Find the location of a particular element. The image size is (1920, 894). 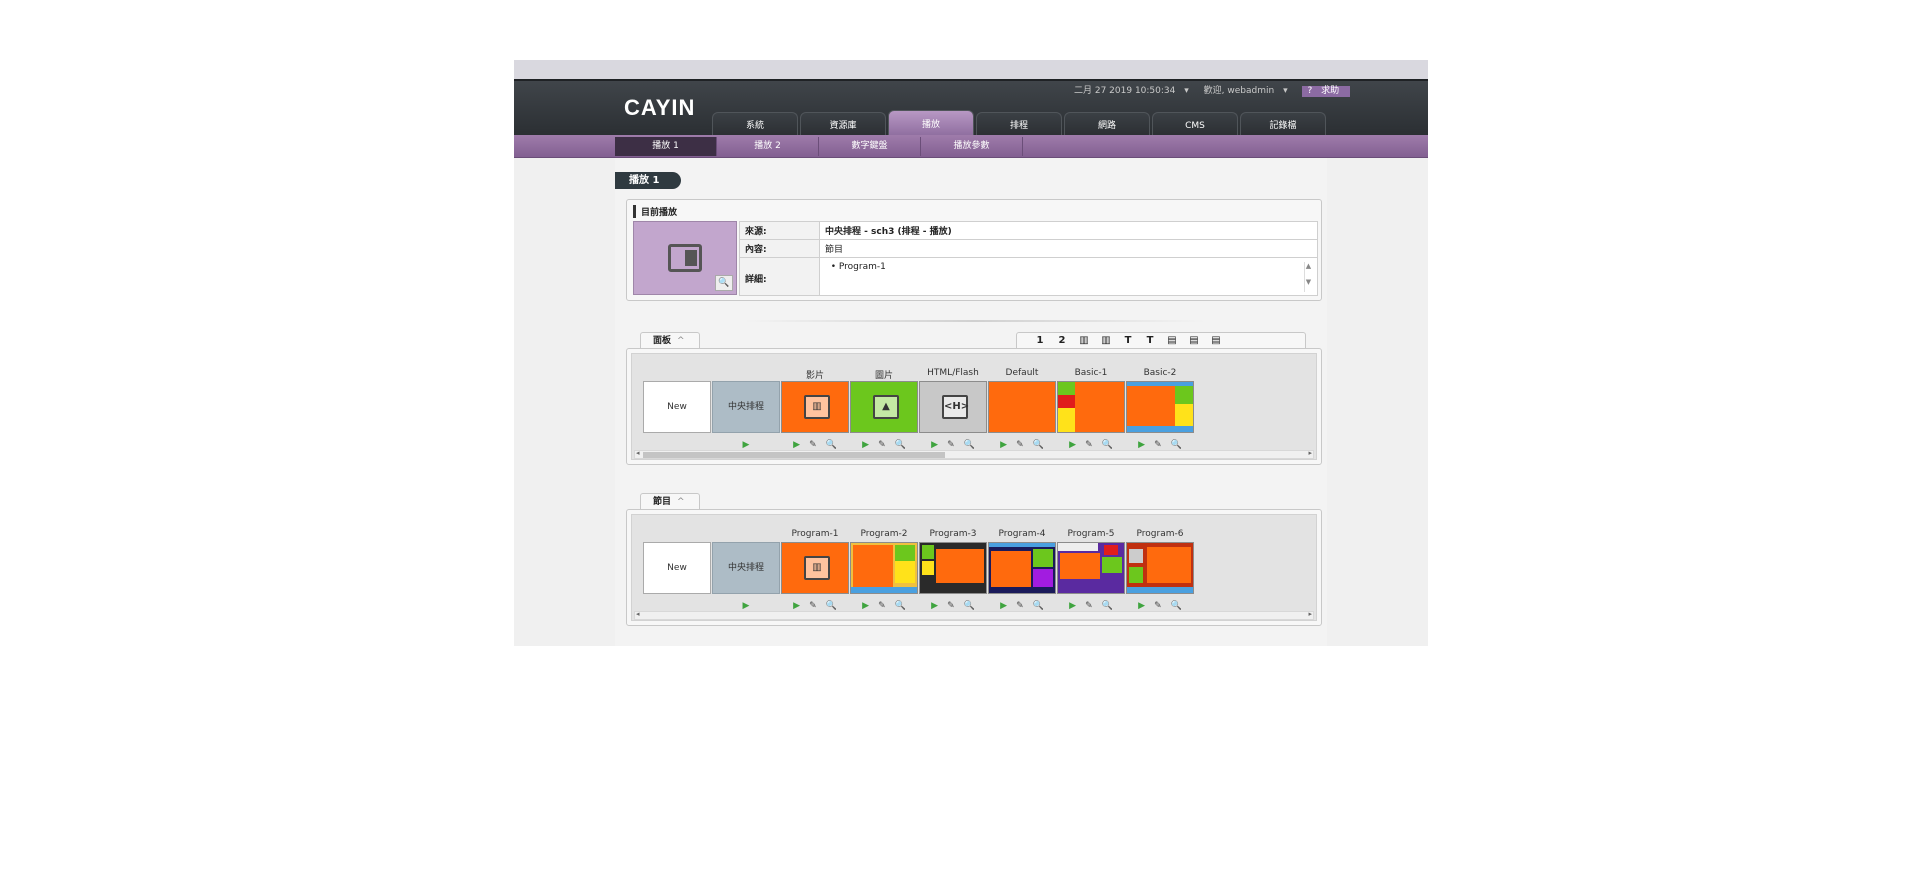

program-hscrollbar: ◂ ▸ is located at coordinates (974, 615).